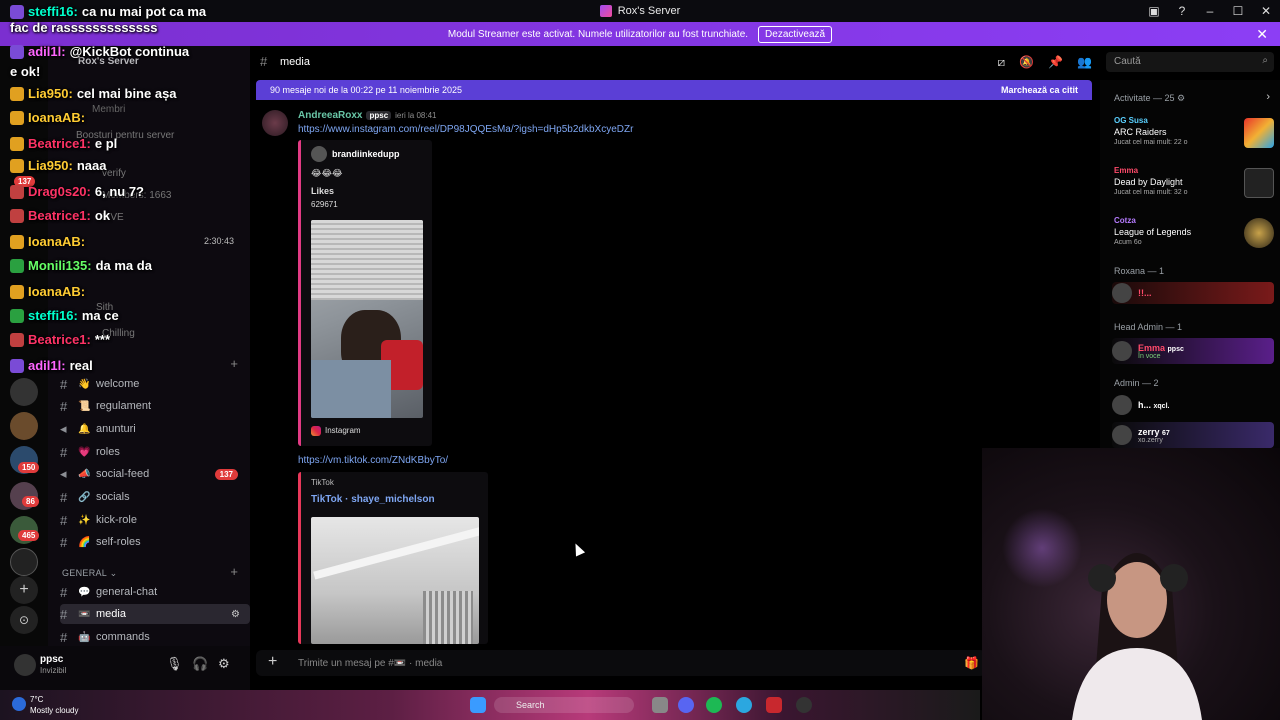 The width and height of the screenshot is (1280, 720). What do you see at coordinates (81, 265) in the screenshot?
I see `overlay-chat-line: Monili135: da ma da` at bounding box center [81, 265].